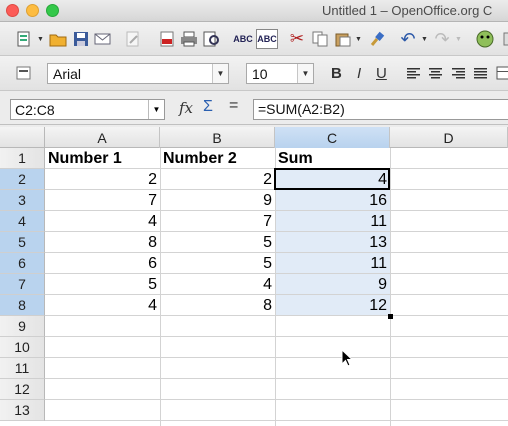  Describe the element at coordinates (449, 137) in the screenshot. I see `column-header-d: D` at that location.